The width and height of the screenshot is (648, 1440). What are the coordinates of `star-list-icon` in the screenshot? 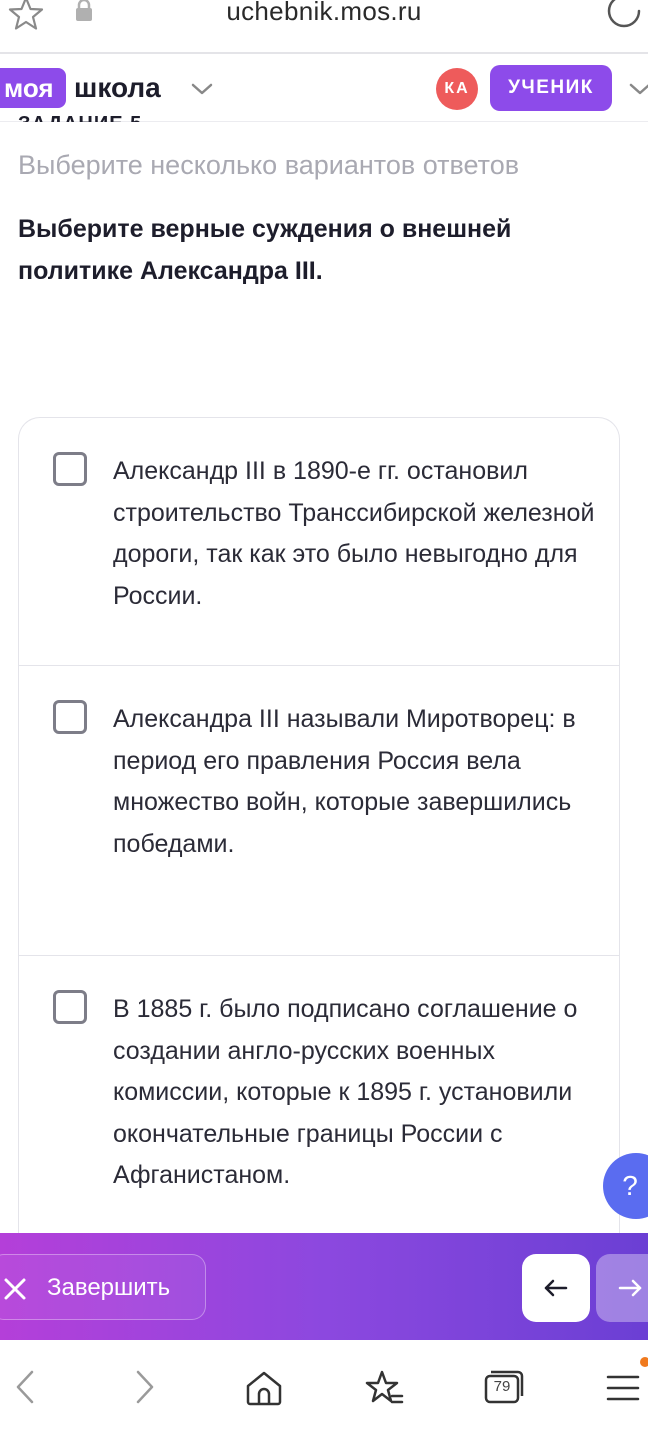 It's located at (384, 1387).